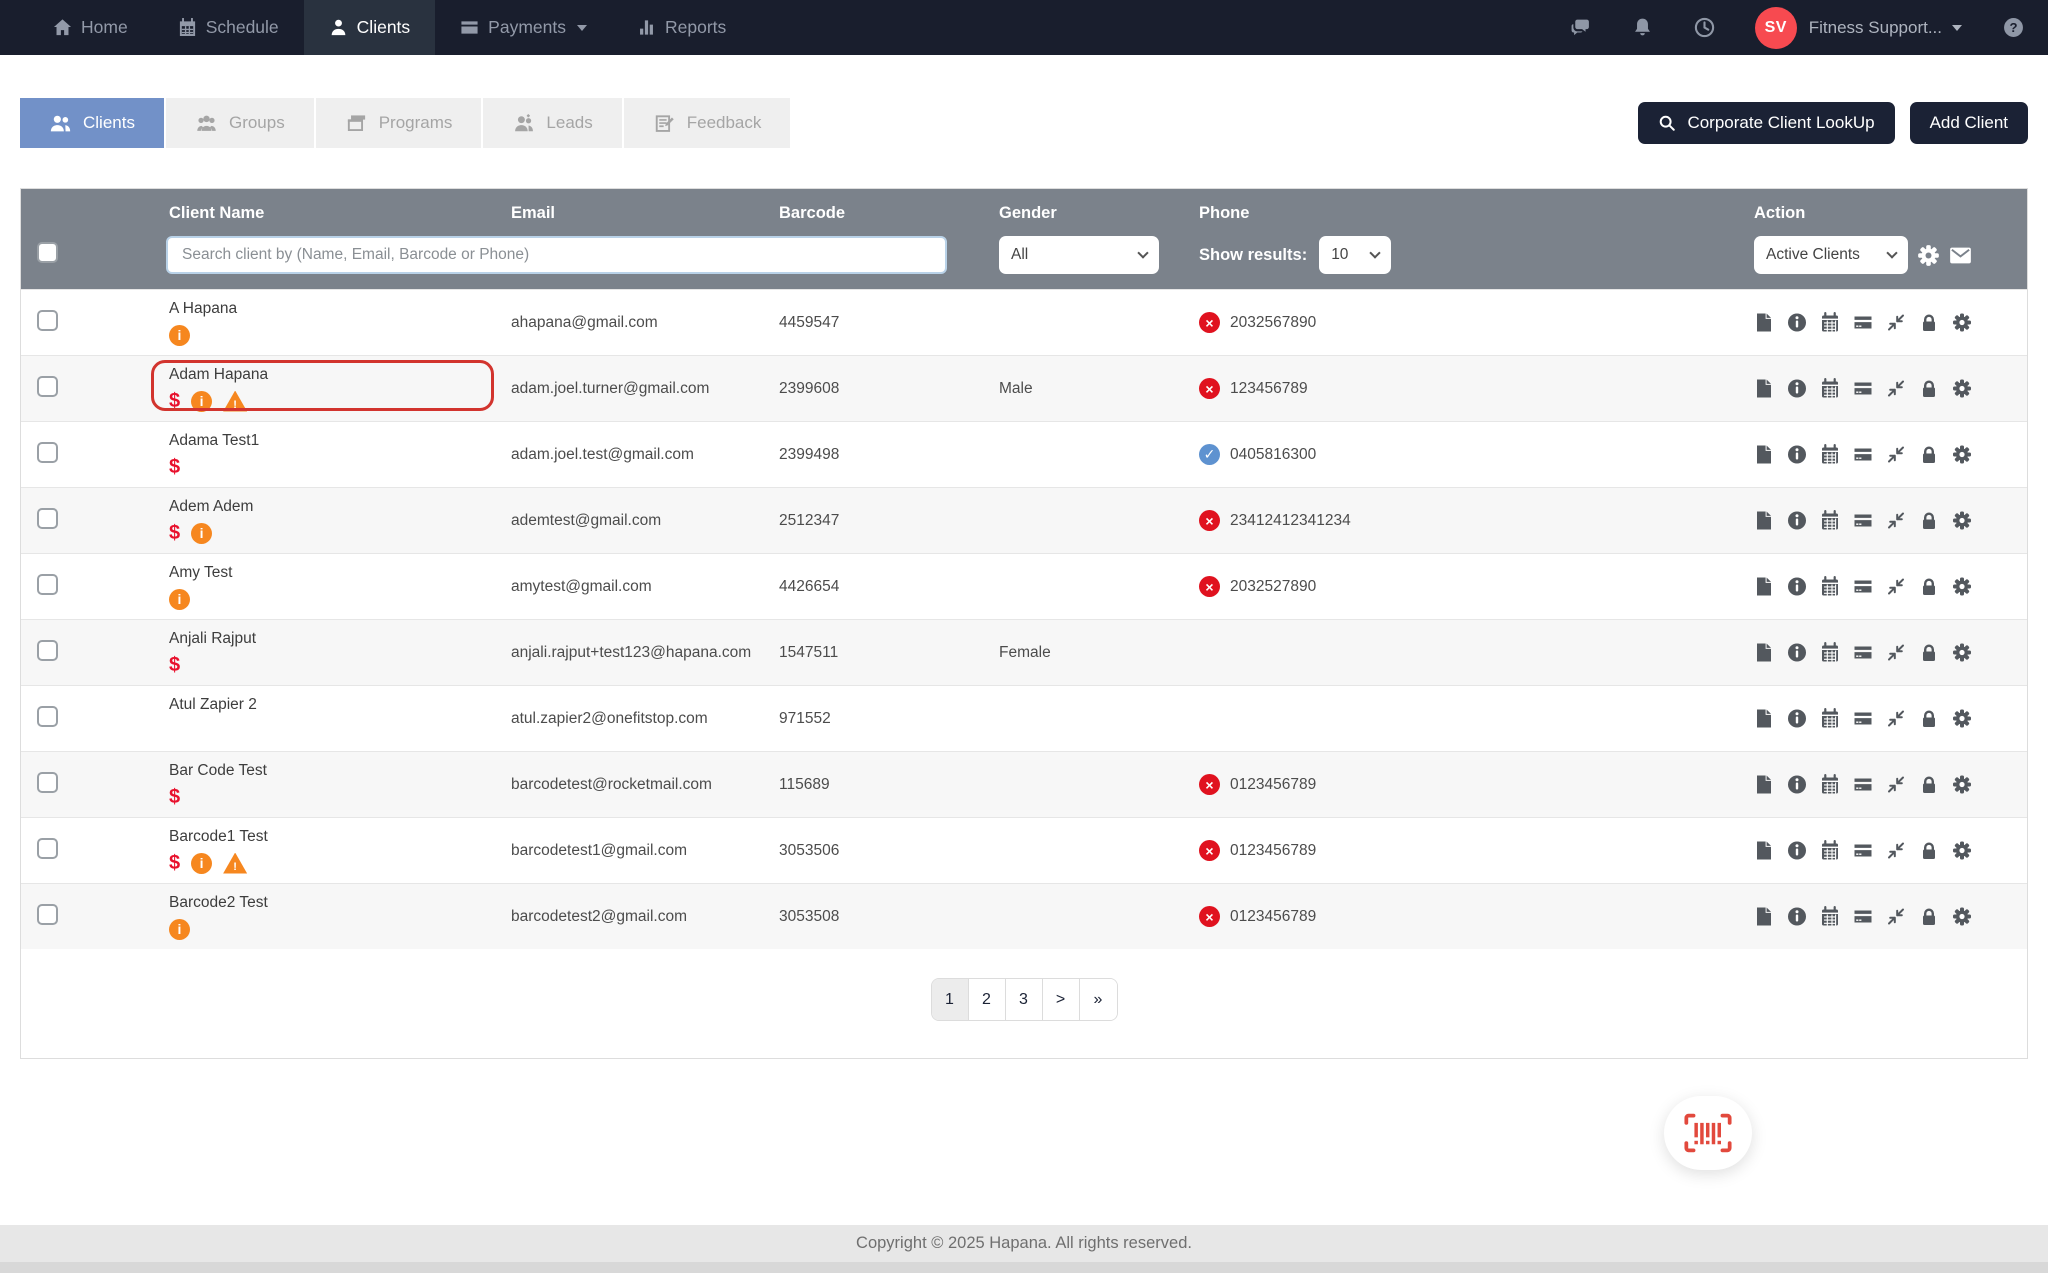  What do you see at coordinates (1708, 1133) in the screenshot?
I see `barcode-scanner-button` at bounding box center [1708, 1133].